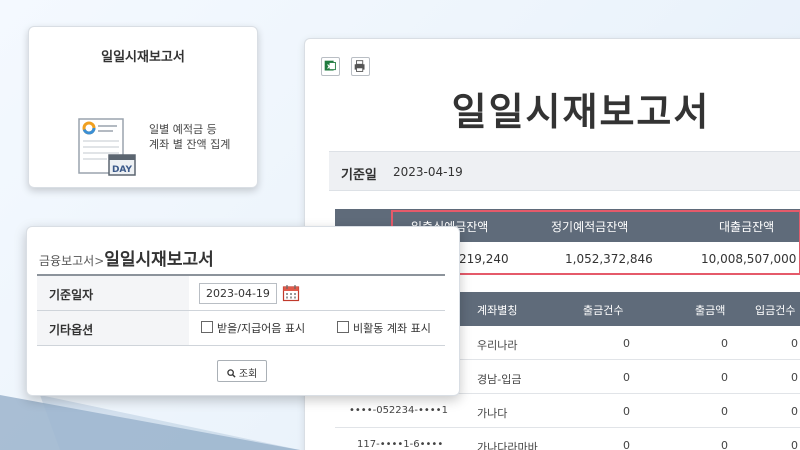 The image size is (800, 450). Describe the element at coordinates (567, 411) in the screenshot. I see `table-row: ••••-052234-••••1 가나다 0 0 0` at that location.